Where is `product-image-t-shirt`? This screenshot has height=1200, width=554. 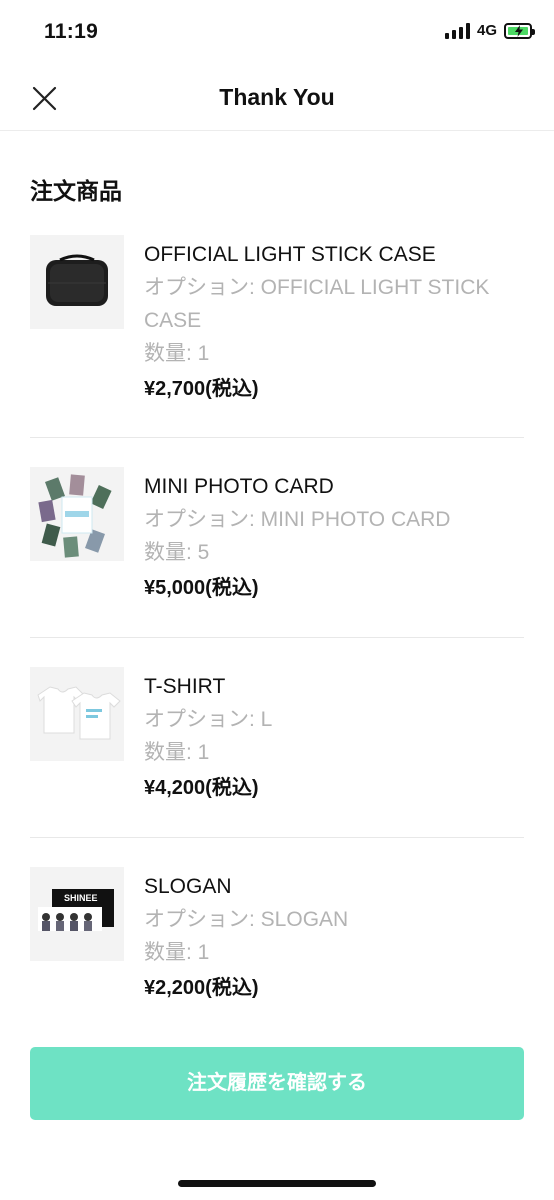 product-image-t-shirt is located at coordinates (77, 714).